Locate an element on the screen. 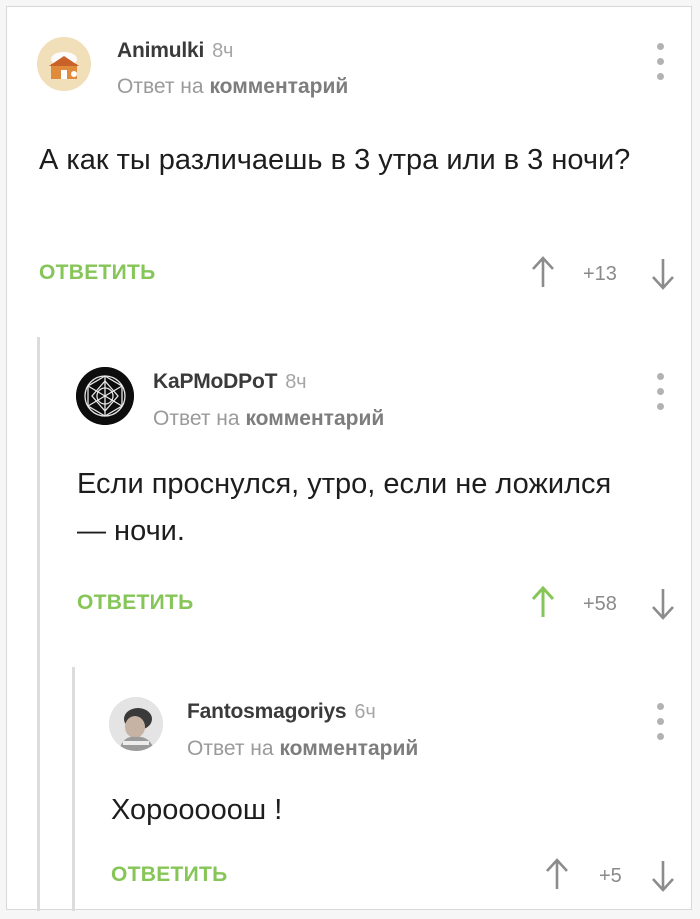 The width and height of the screenshot is (700, 919). comment-rating: +58 is located at coordinates (600, 604).